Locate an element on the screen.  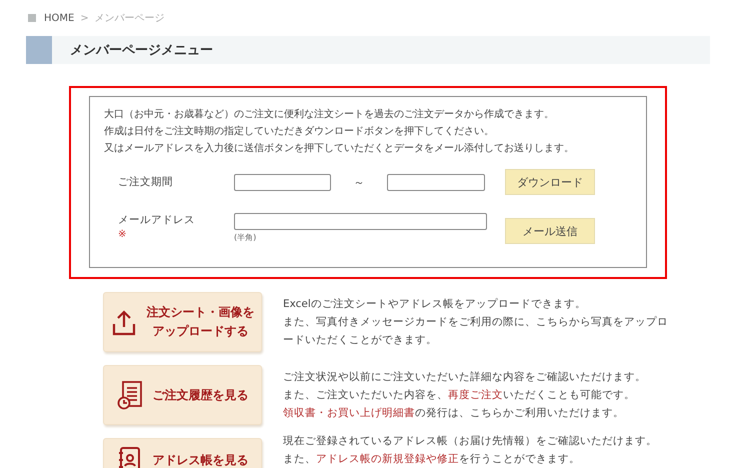
address-book-icon is located at coordinates (129, 456).